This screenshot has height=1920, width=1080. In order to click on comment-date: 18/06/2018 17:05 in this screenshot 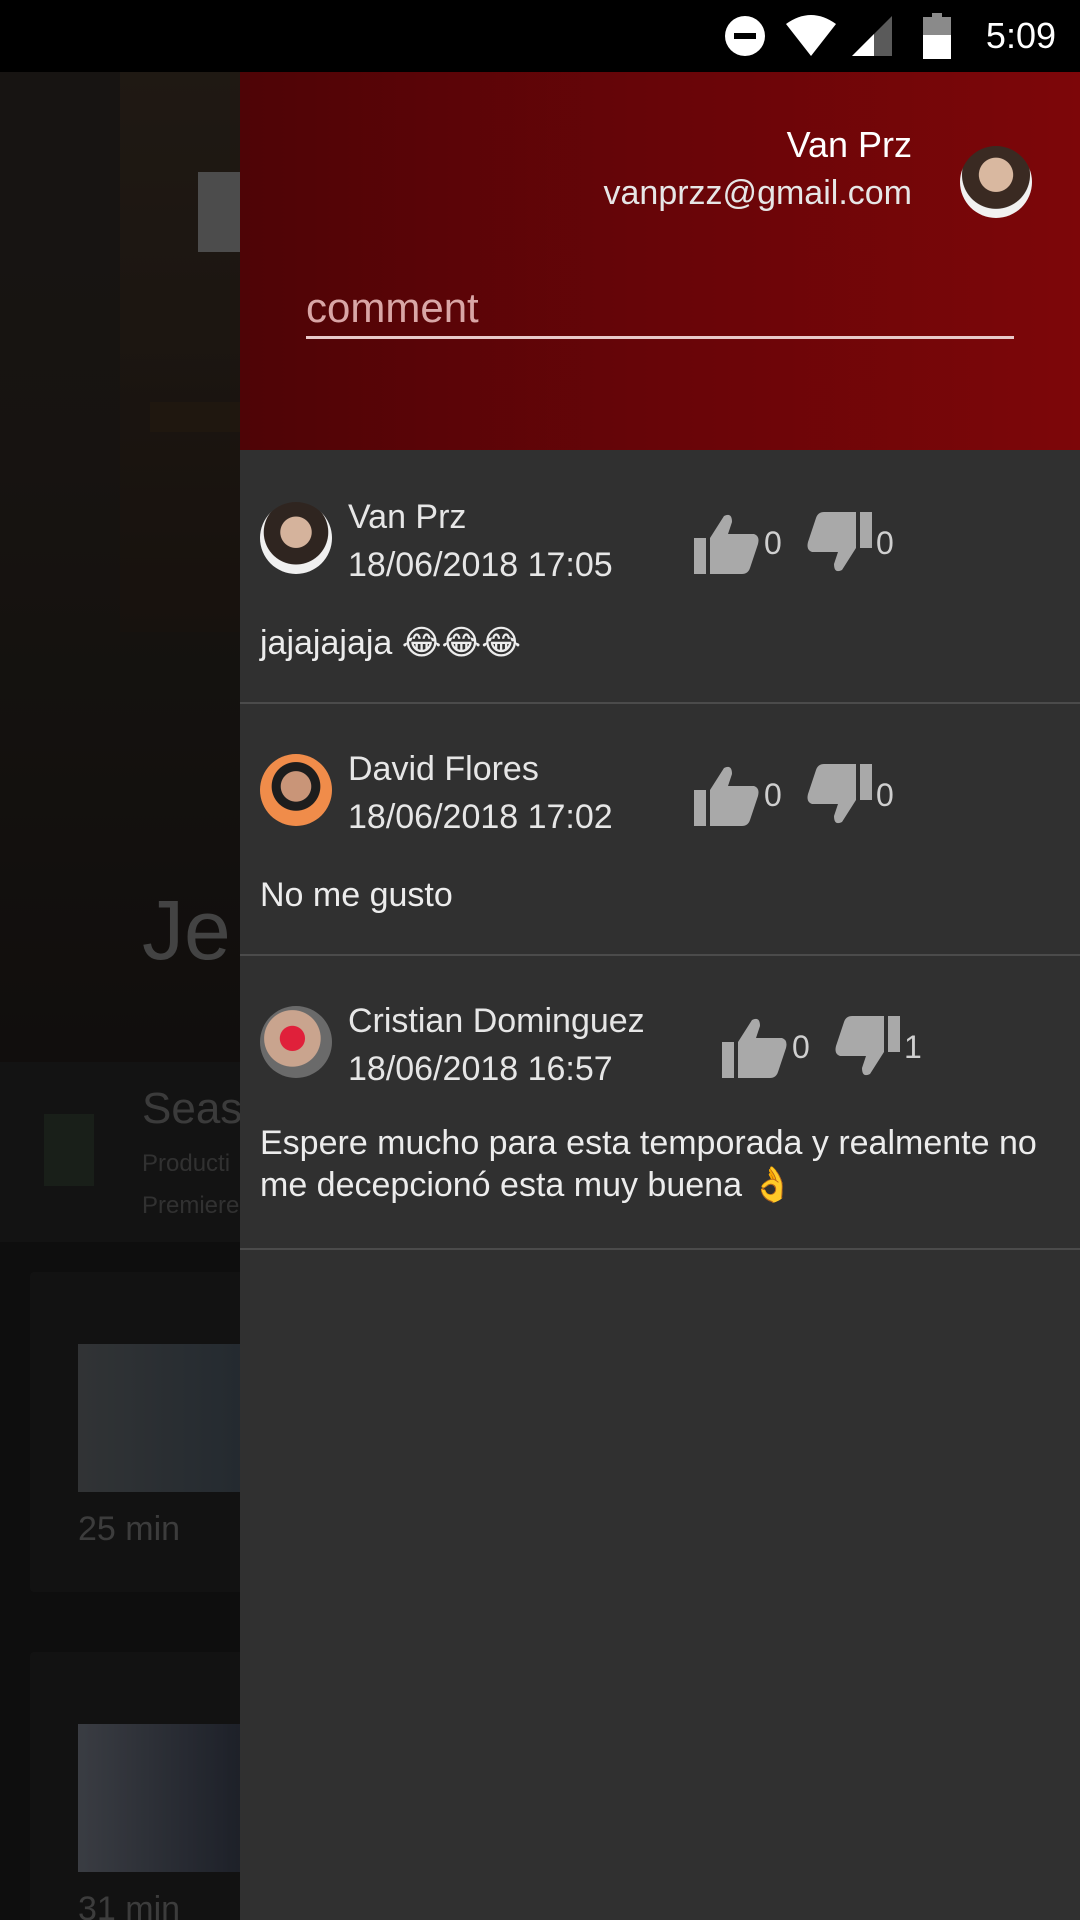, I will do `click(480, 565)`.